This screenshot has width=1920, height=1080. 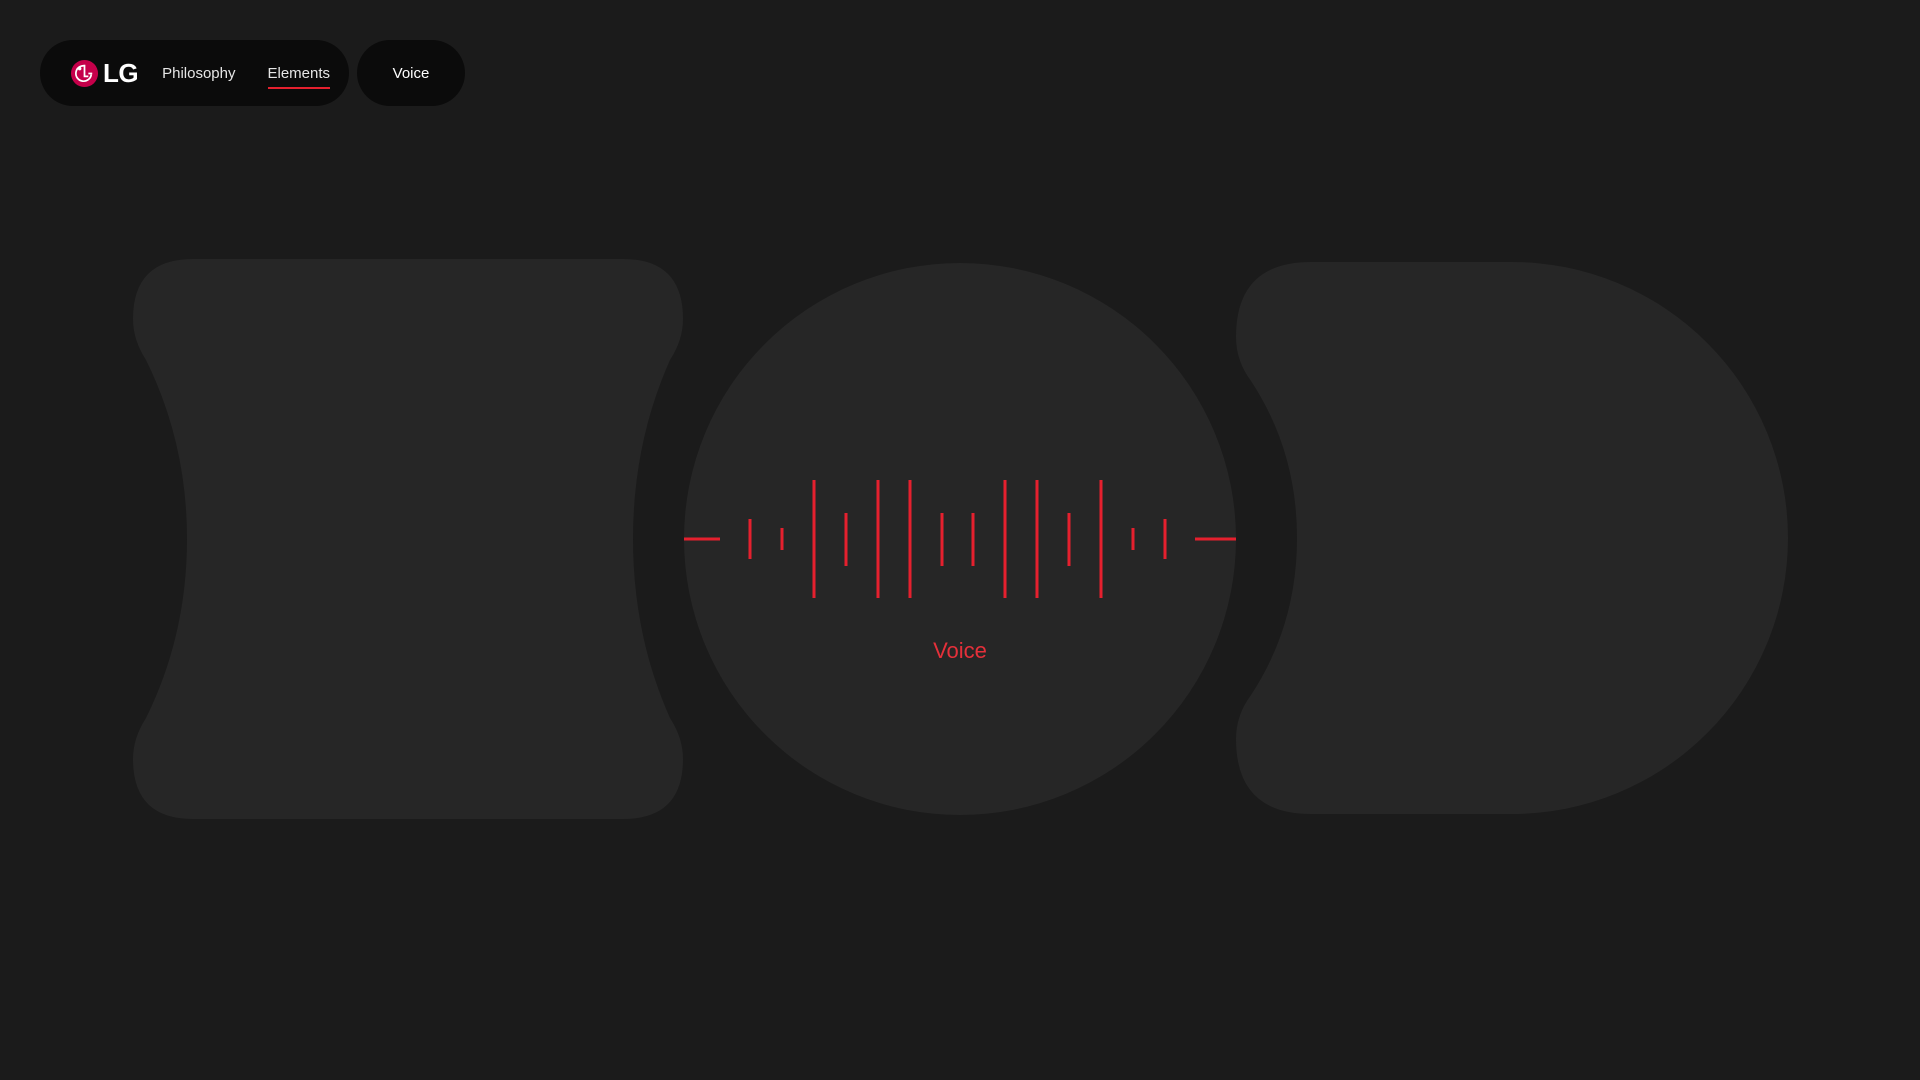 I want to click on voice-label: Voice, so click(x=960, y=650).